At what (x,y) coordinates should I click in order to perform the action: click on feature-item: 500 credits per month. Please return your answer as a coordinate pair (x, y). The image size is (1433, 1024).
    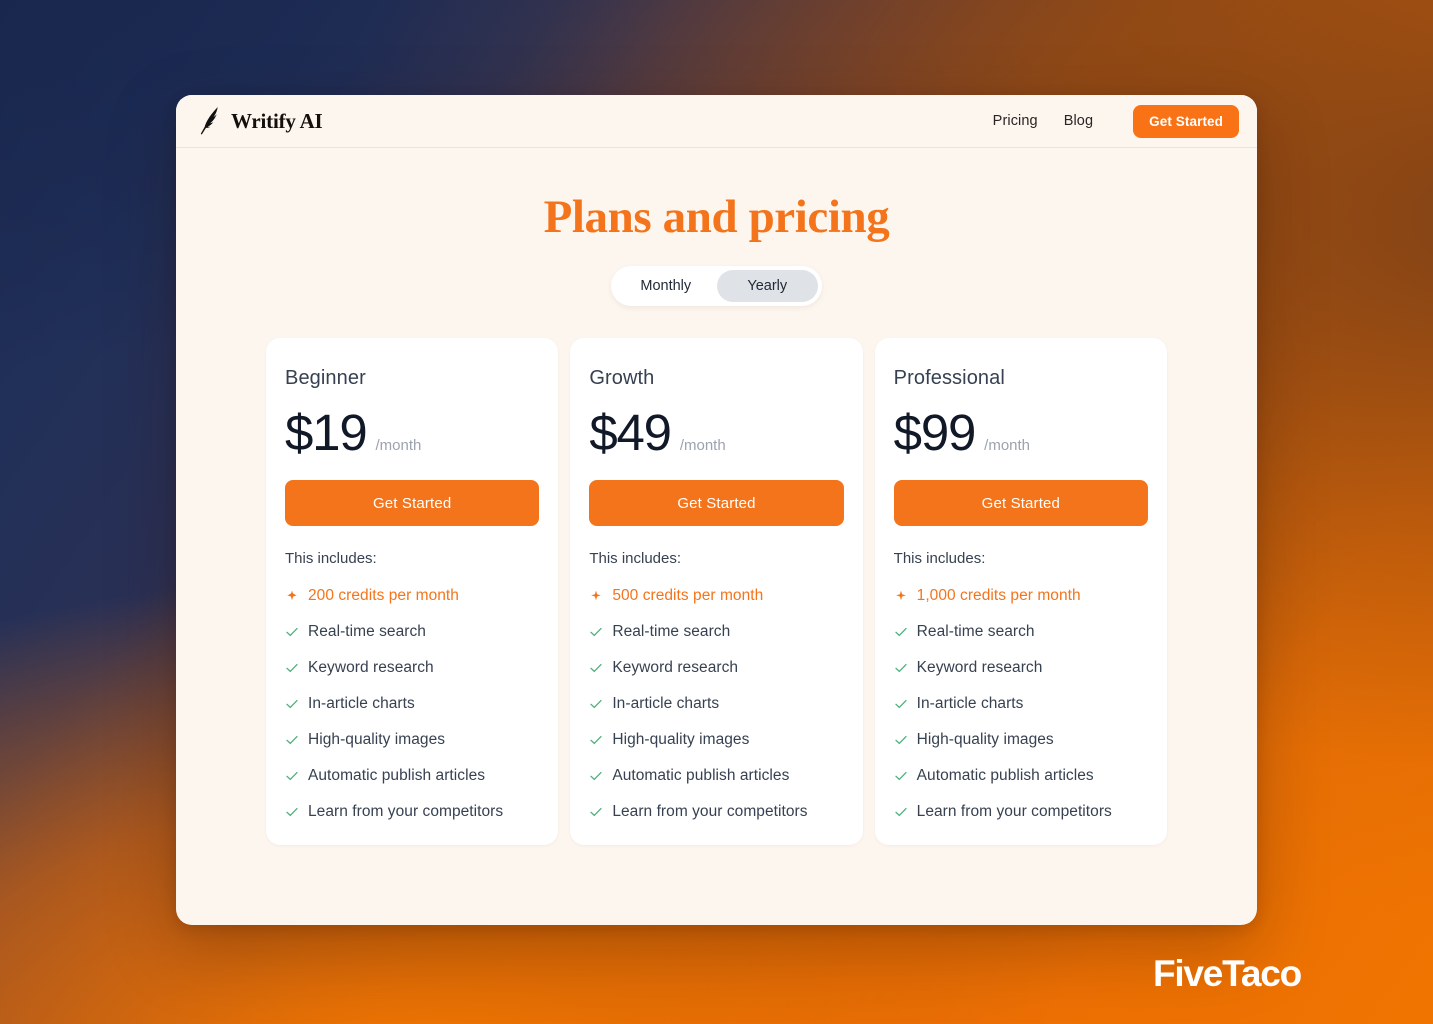
    Looking at the image, I should click on (716, 596).